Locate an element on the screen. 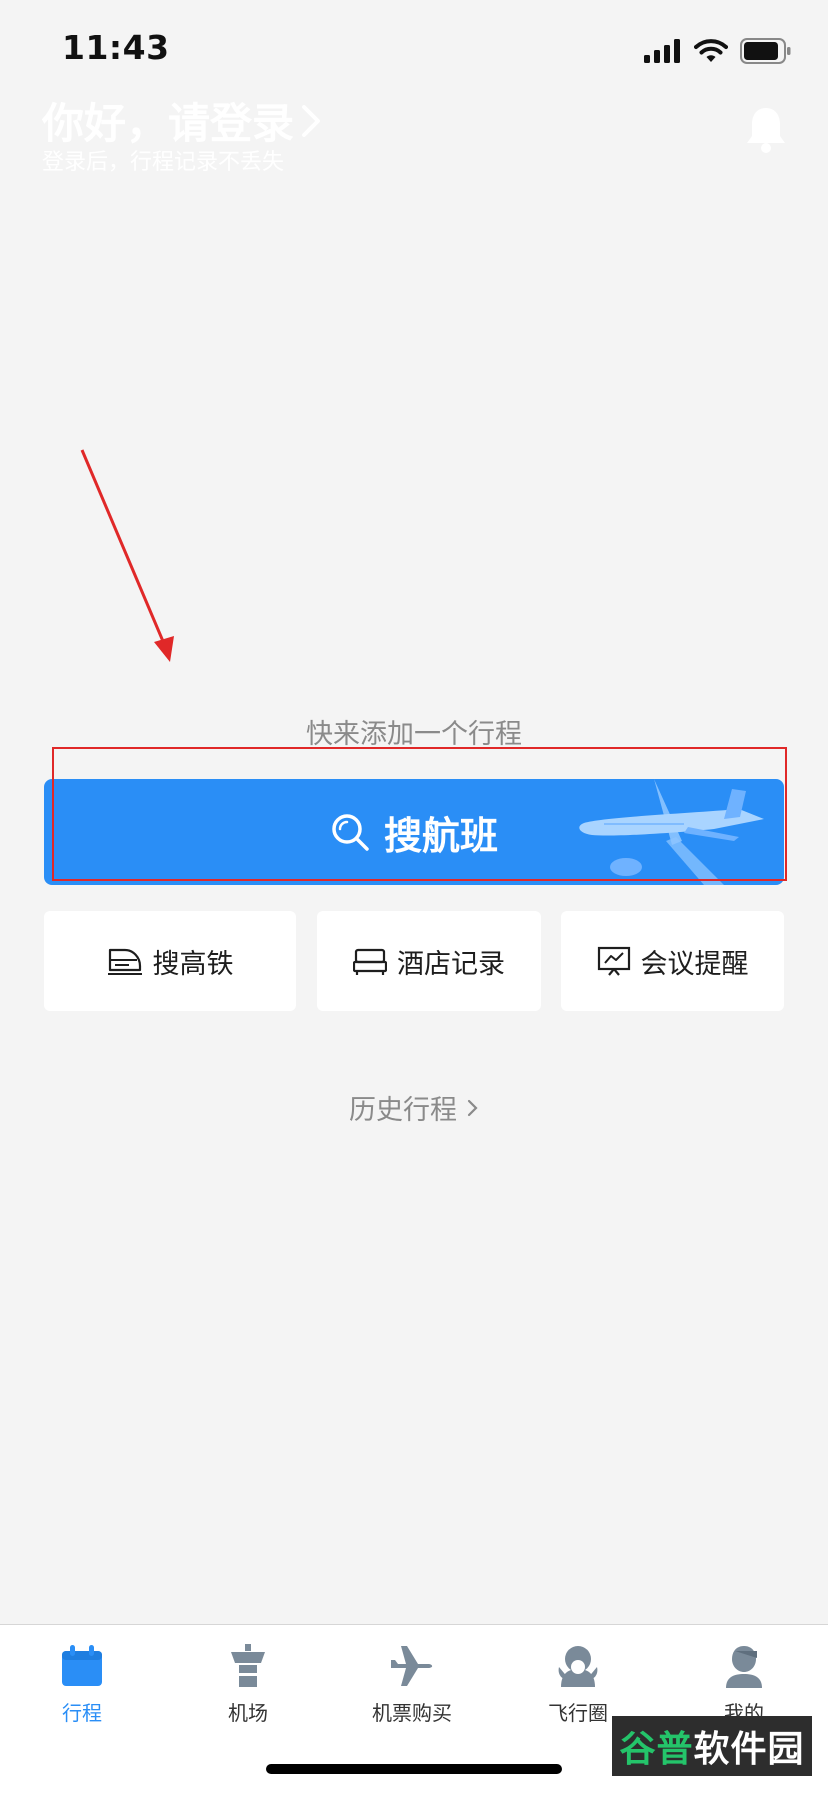 This screenshot has width=828, height=1793. history-trips-label: 历史行程 is located at coordinates (403, 1110).